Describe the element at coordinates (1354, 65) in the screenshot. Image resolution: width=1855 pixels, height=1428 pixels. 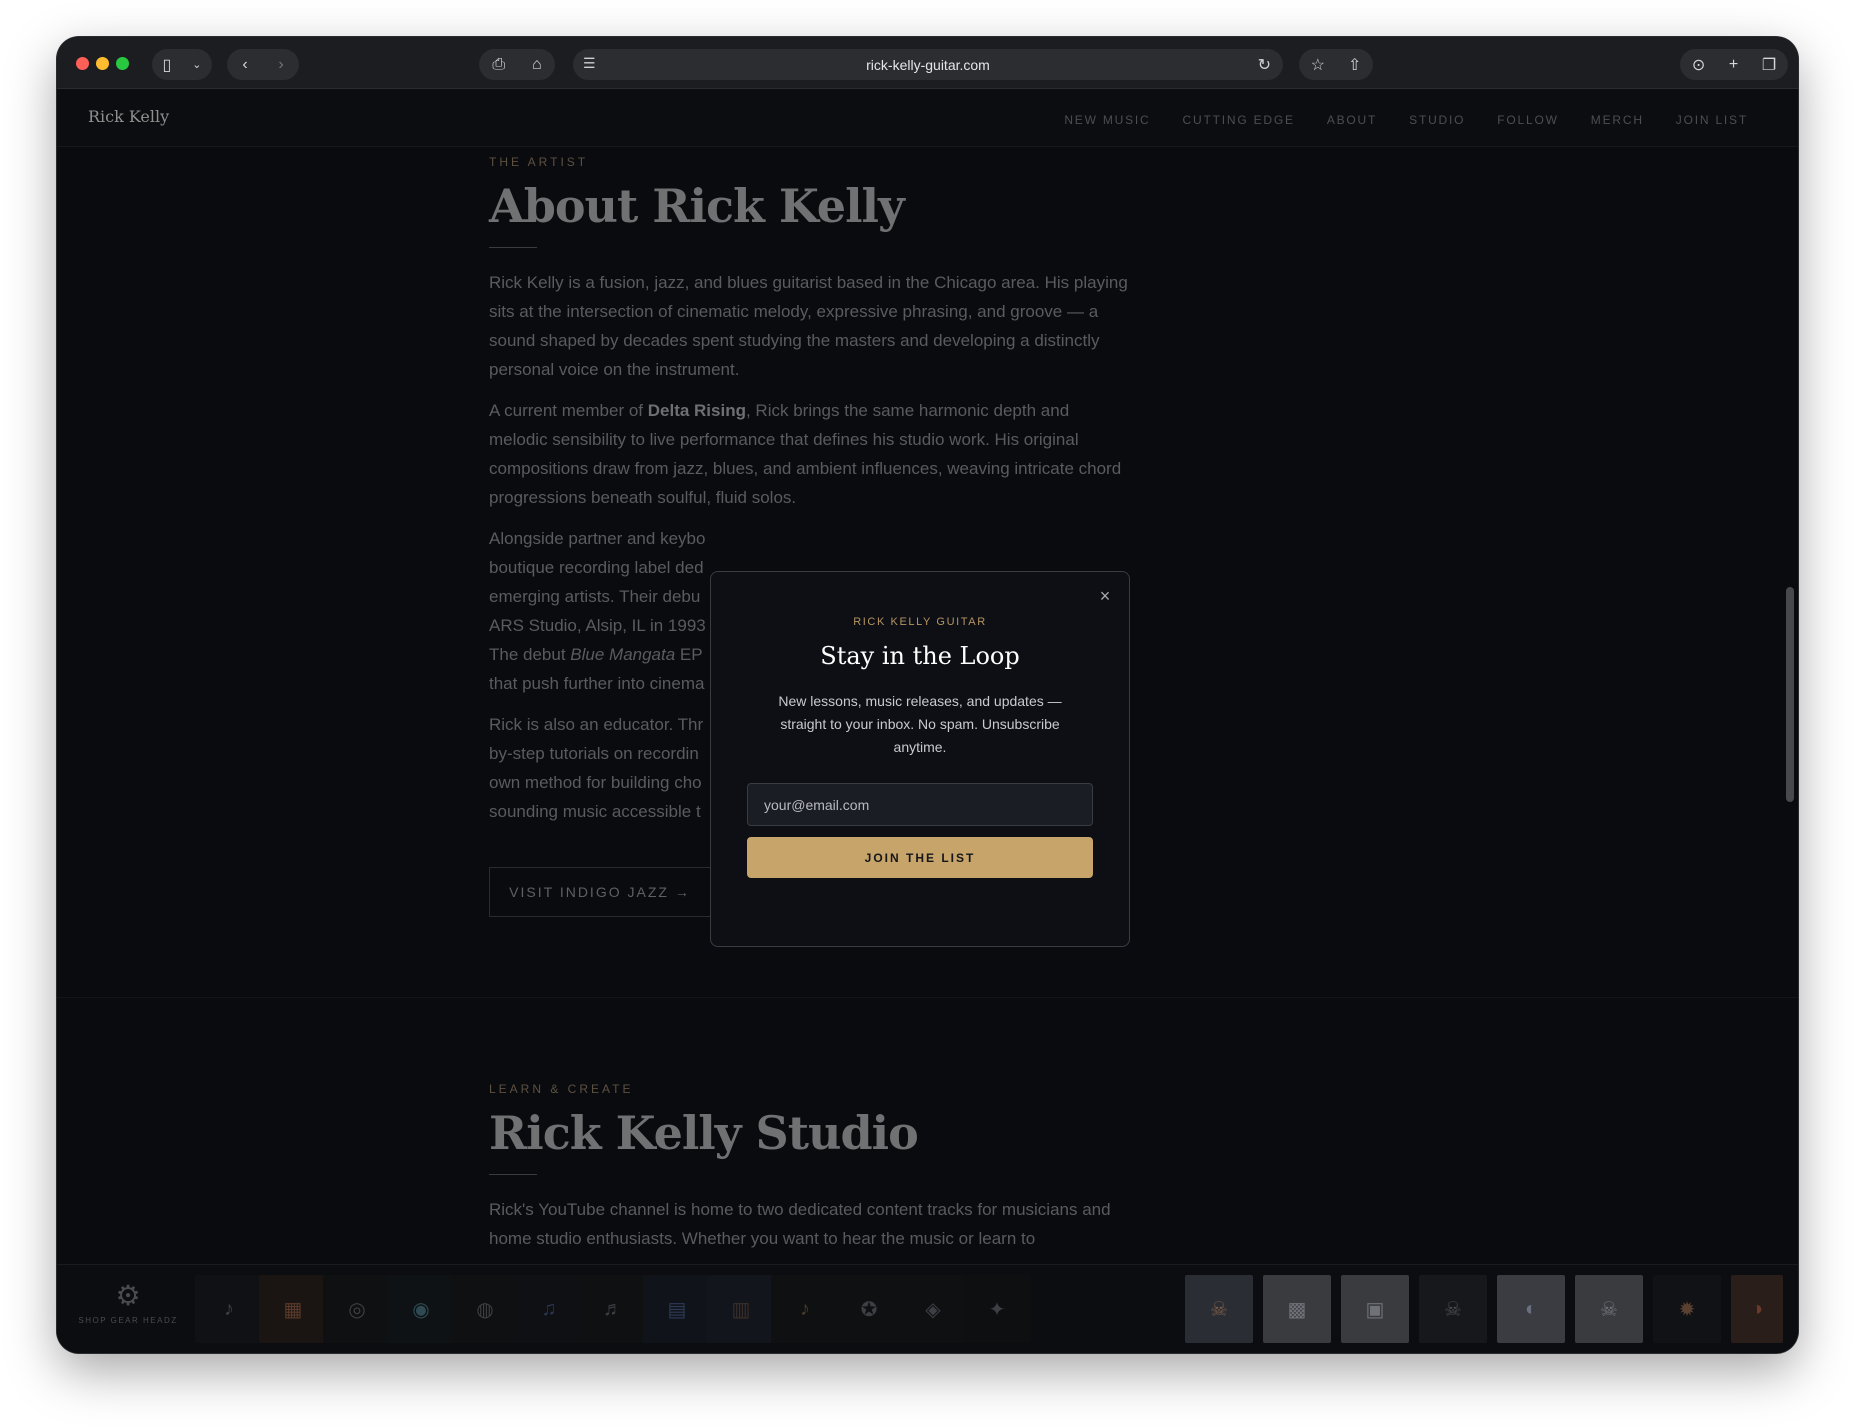
I see `share-icon: ⇧` at that location.